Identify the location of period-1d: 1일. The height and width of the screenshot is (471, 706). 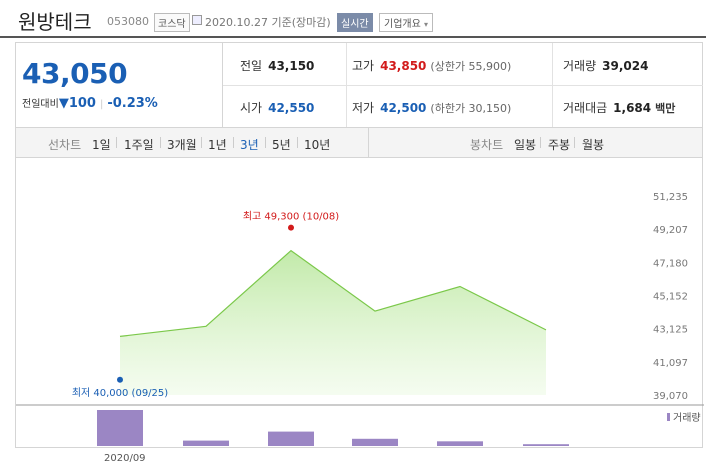
(101, 144).